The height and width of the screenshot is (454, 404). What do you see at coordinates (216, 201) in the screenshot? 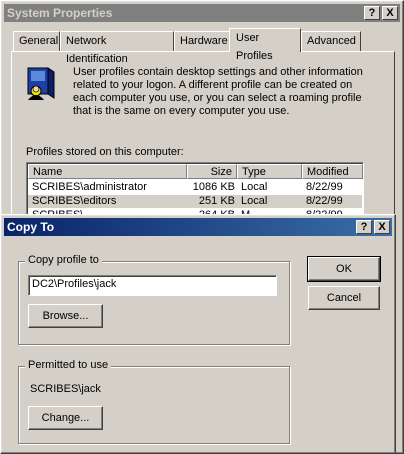
I see `profile-size: 251 KB` at bounding box center [216, 201].